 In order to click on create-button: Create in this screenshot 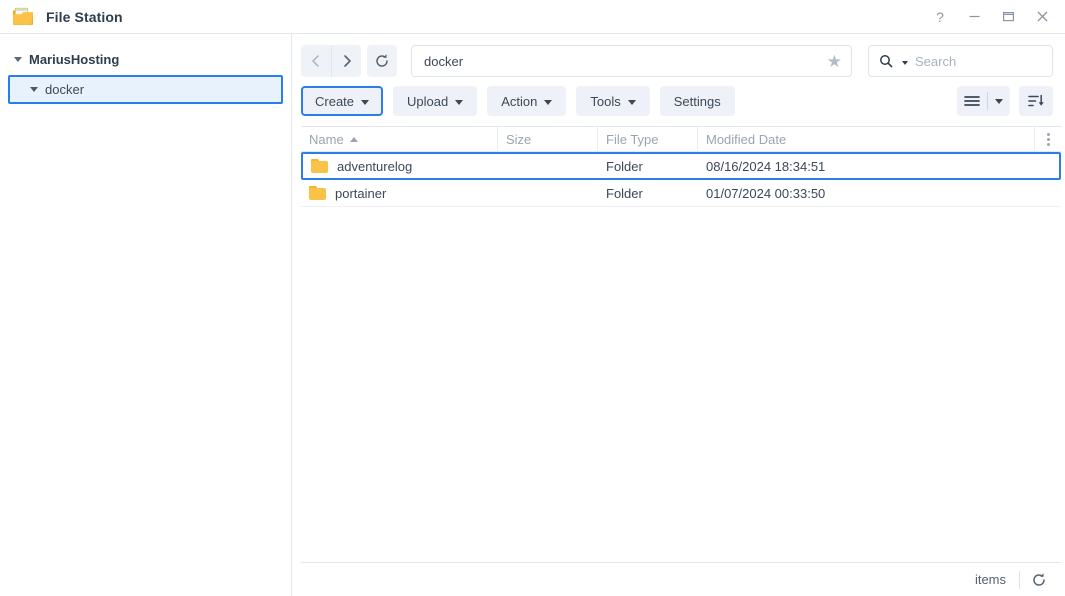, I will do `click(342, 101)`.